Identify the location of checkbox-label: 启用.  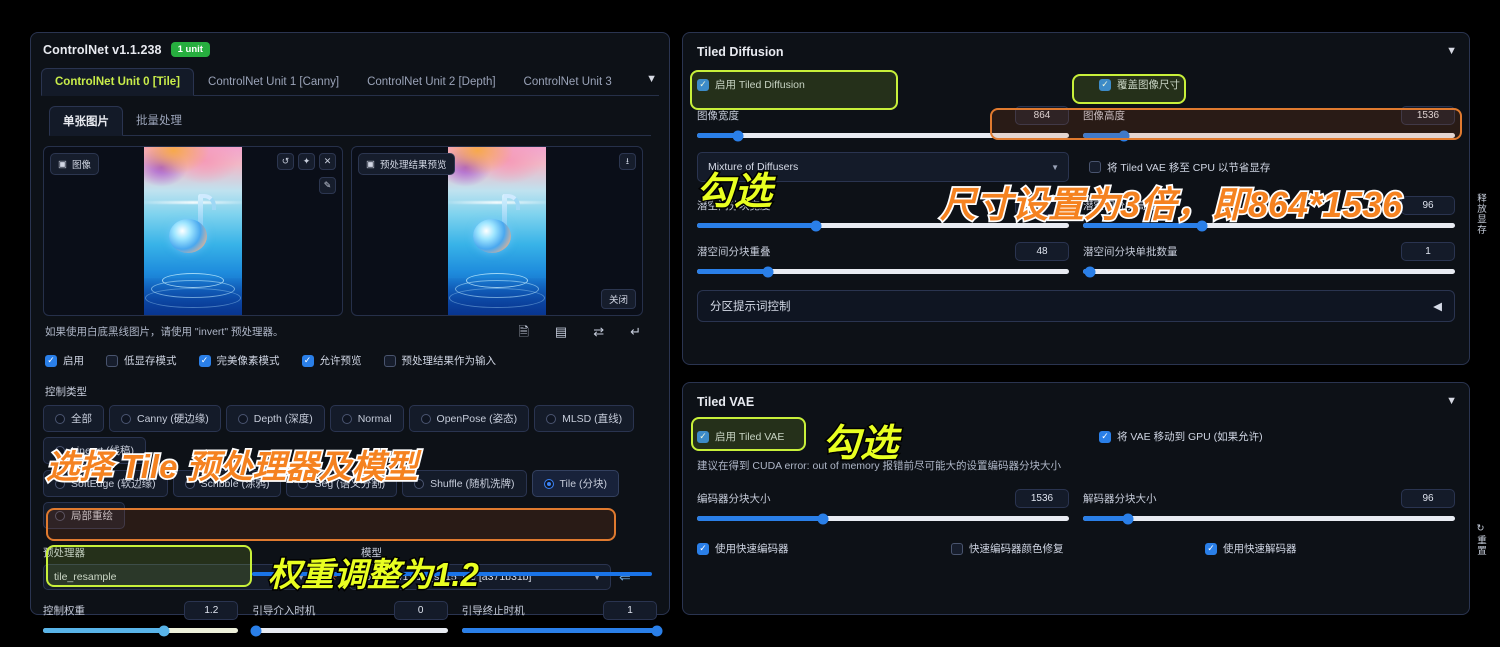
(73, 361).